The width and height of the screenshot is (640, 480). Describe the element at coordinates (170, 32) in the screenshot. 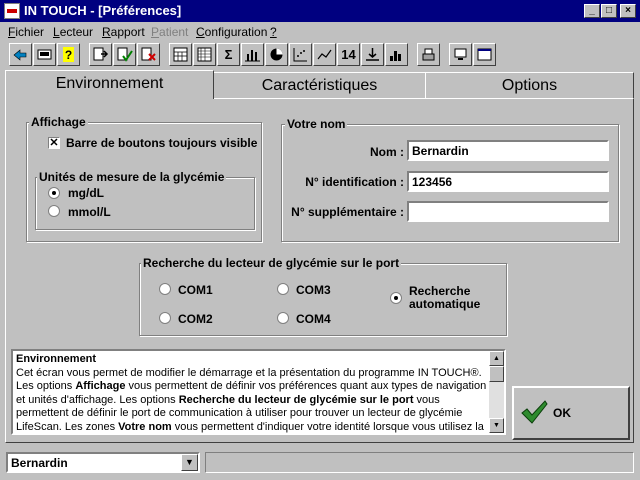

I see `menu-patient: Patient` at that location.